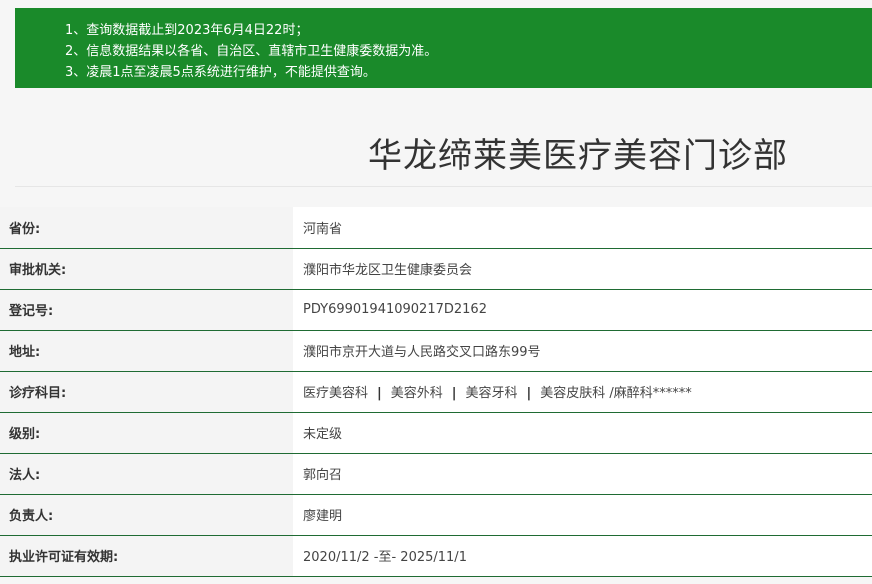 This screenshot has width=872, height=584. What do you see at coordinates (416, 393) in the screenshot?
I see `subject-item: 美容外科` at bounding box center [416, 393].